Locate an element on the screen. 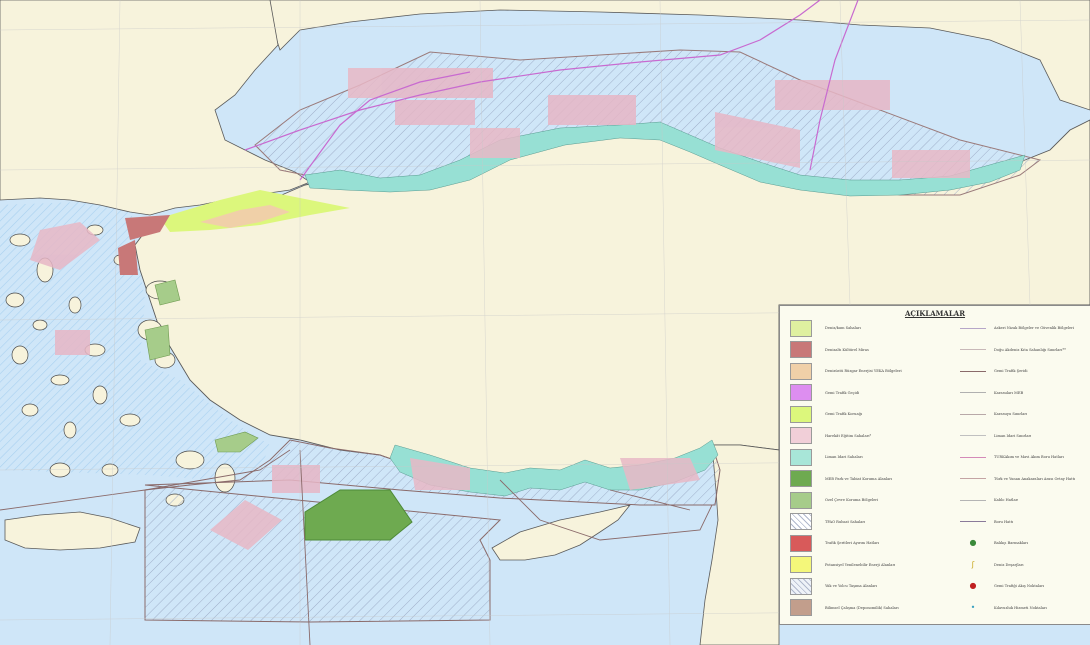 This screenshot has height=645, width=1090. legend-label: Deniz Deşarjları is located at coordinates (1009, 564).